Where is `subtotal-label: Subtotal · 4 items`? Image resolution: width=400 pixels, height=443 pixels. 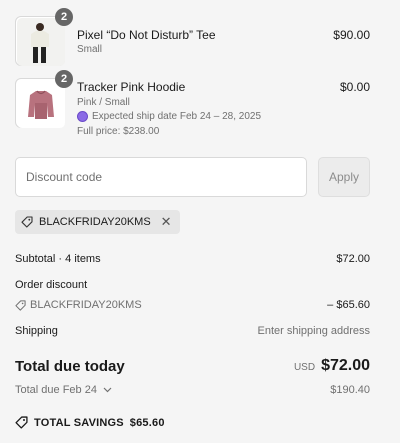 subtotal-label: Subtotal · 4 items is located at coordinates (58, 259).